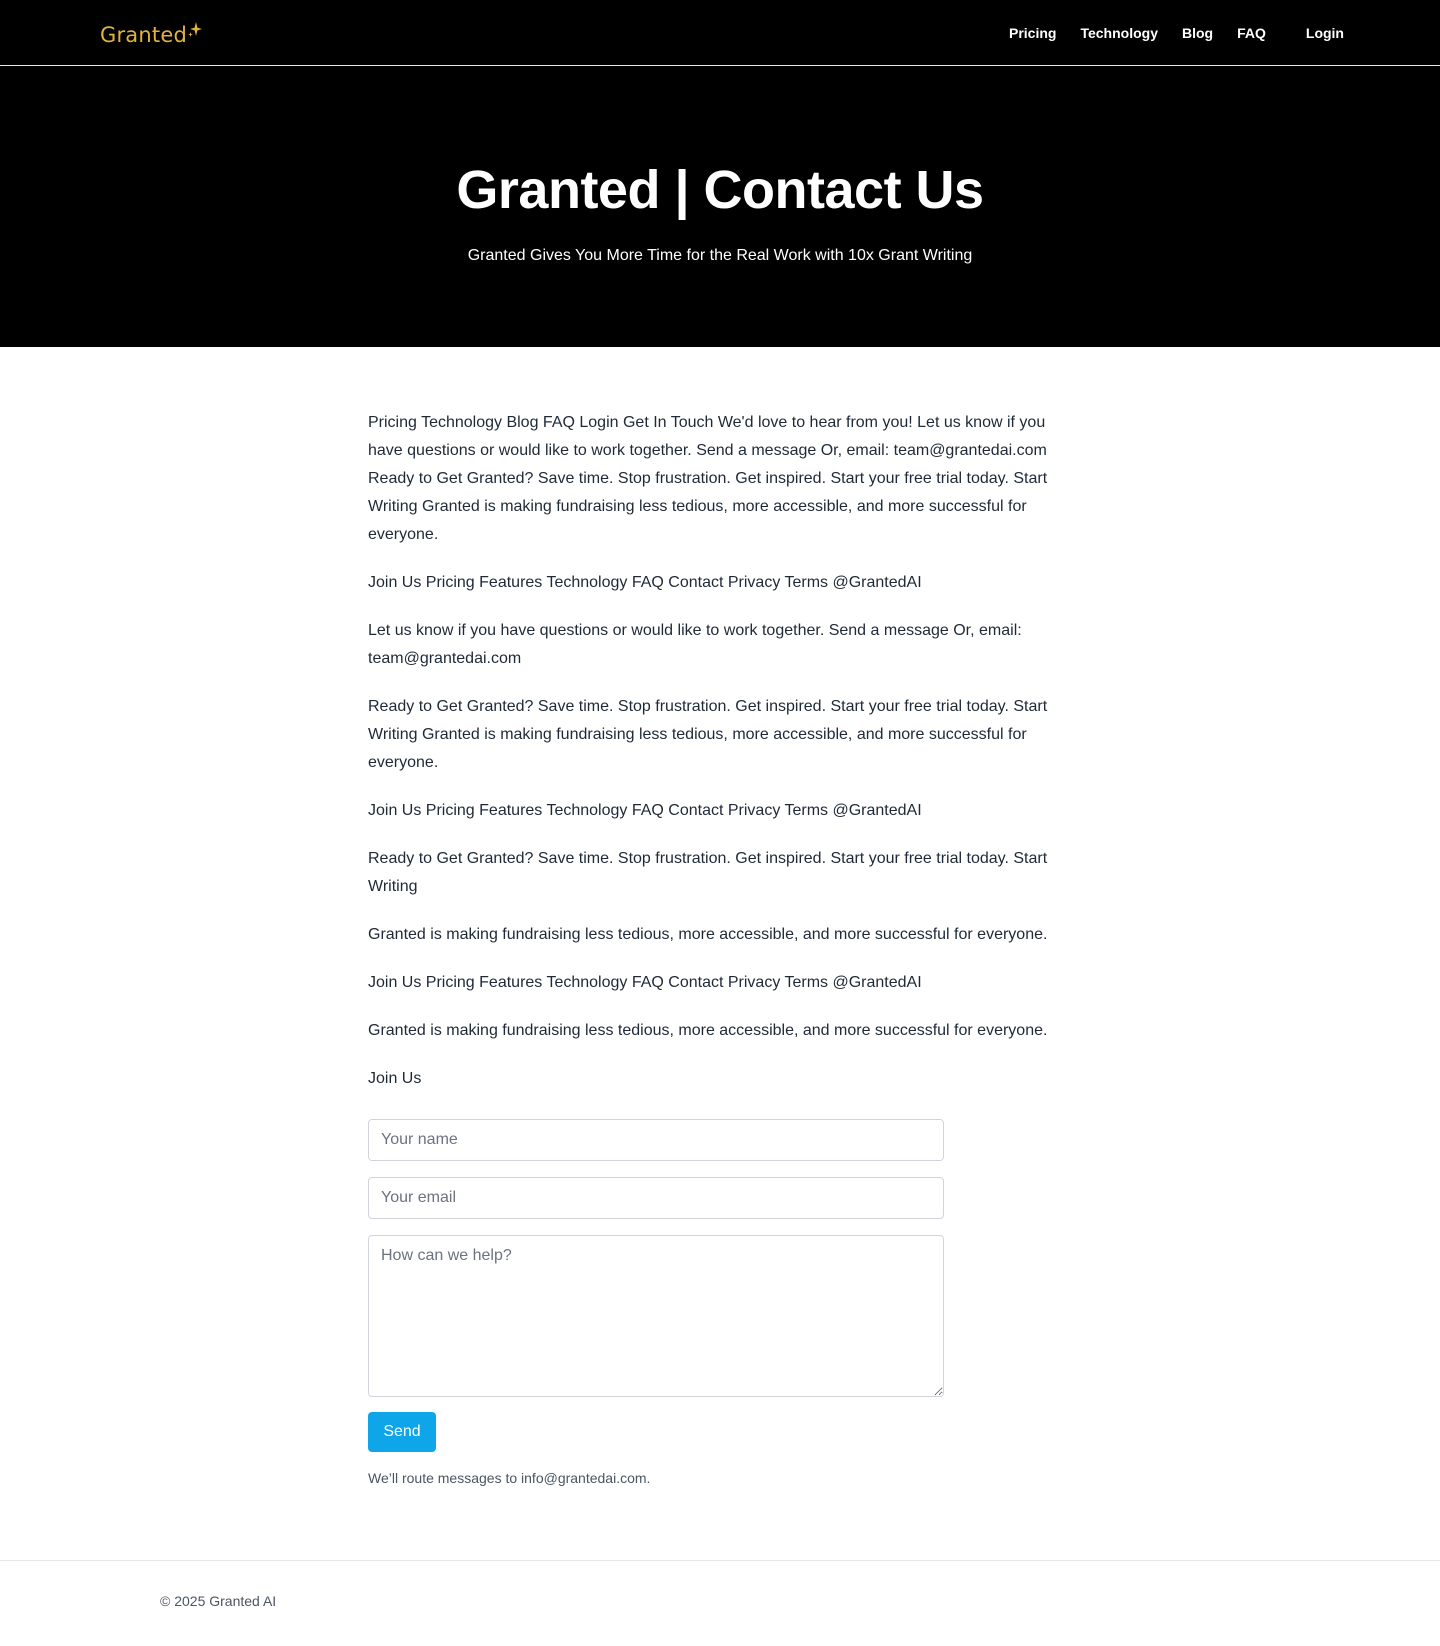 Image resolution: width=1440 pixels, height=1646 pixels. Describe the element at coordinates (395, 1078) in the screenshot. I see `content-paragraph: Join Us` at that location.